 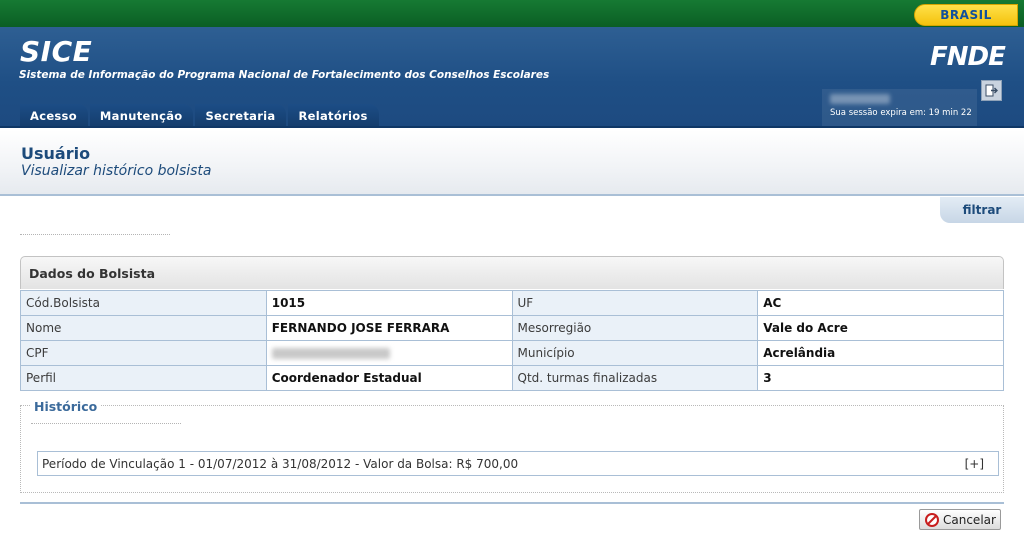 I want to click on session-user-redacted, so click(x=860, y=99).